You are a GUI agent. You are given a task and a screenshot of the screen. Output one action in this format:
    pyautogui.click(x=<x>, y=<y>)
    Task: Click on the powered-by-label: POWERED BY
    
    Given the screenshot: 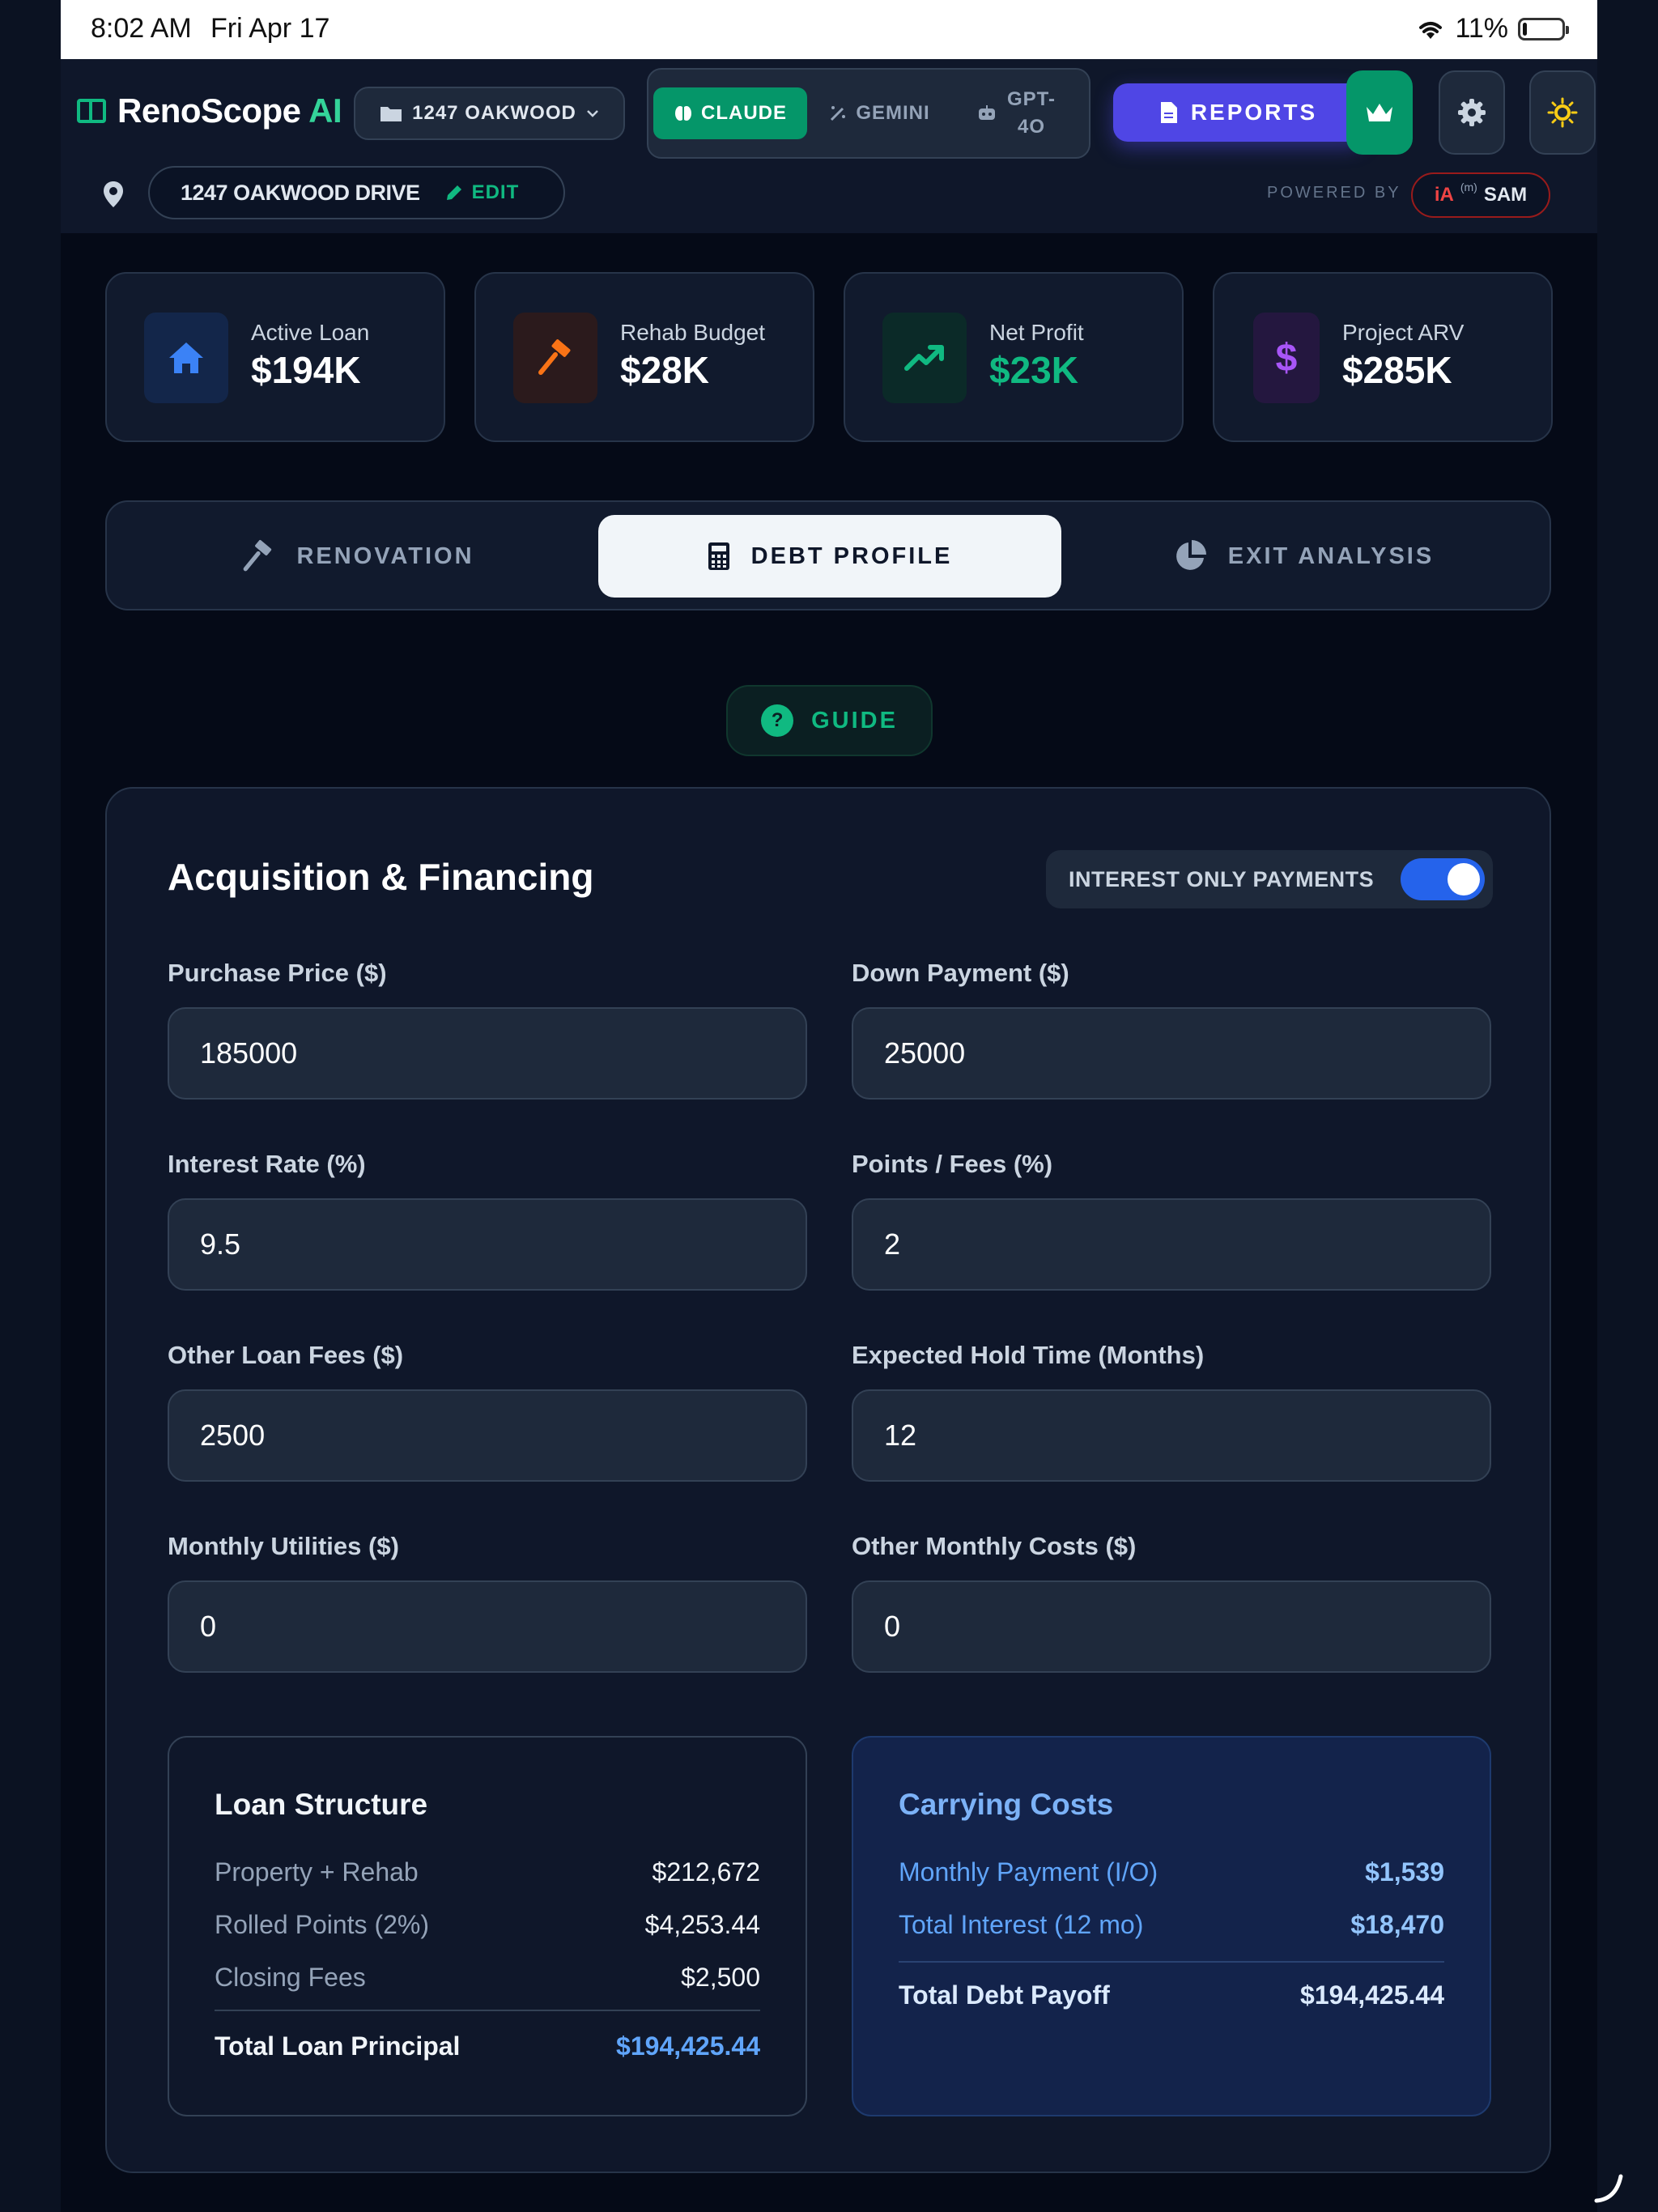 What is the action you would take?
    pyautogui.click(x=1334, y=193)
    